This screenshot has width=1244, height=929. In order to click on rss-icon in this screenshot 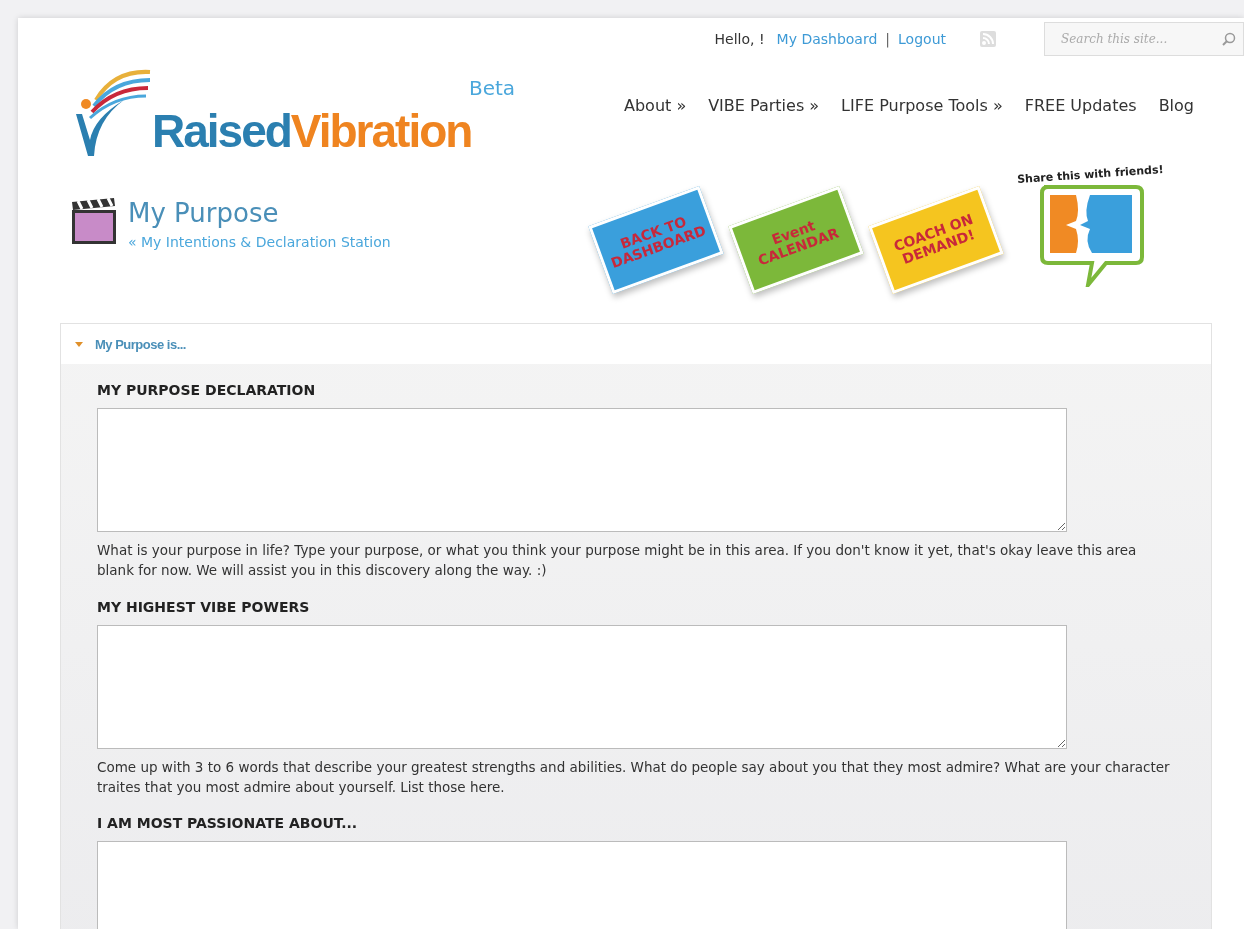, I will do `click(988, 39)`.